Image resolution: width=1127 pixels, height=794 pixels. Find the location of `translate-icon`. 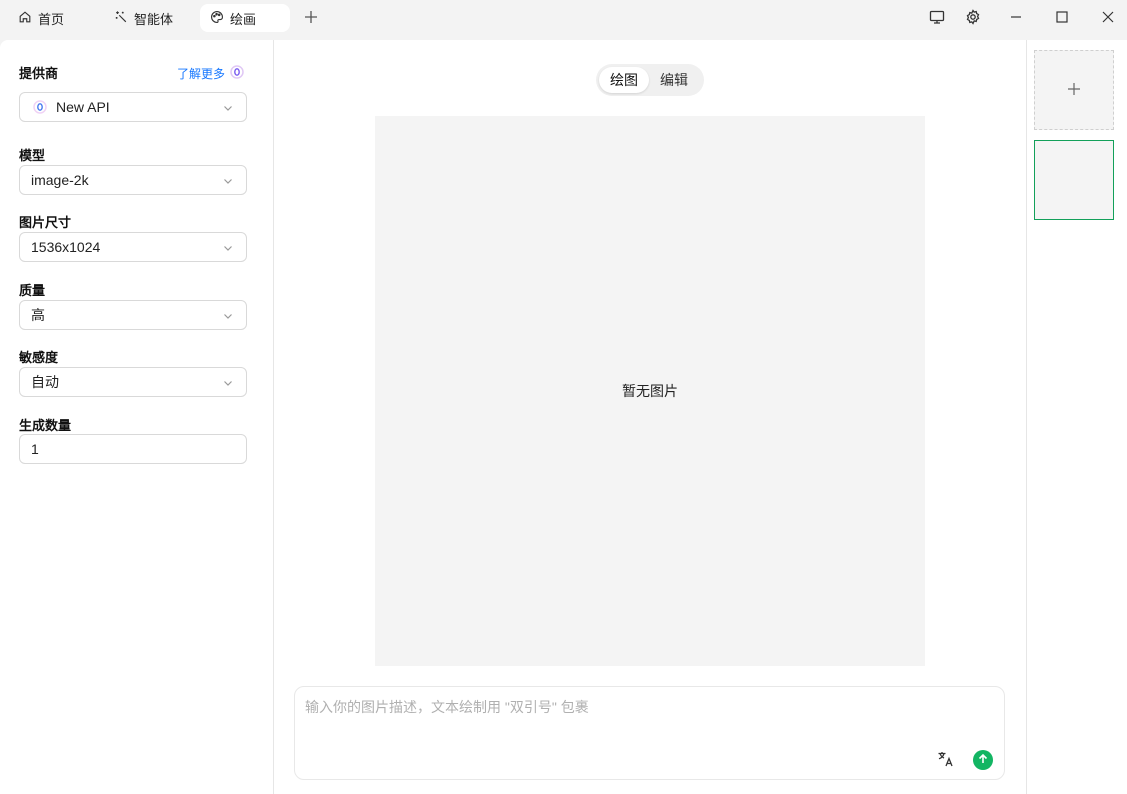

translate-icon is located at coordinates (946, 760).